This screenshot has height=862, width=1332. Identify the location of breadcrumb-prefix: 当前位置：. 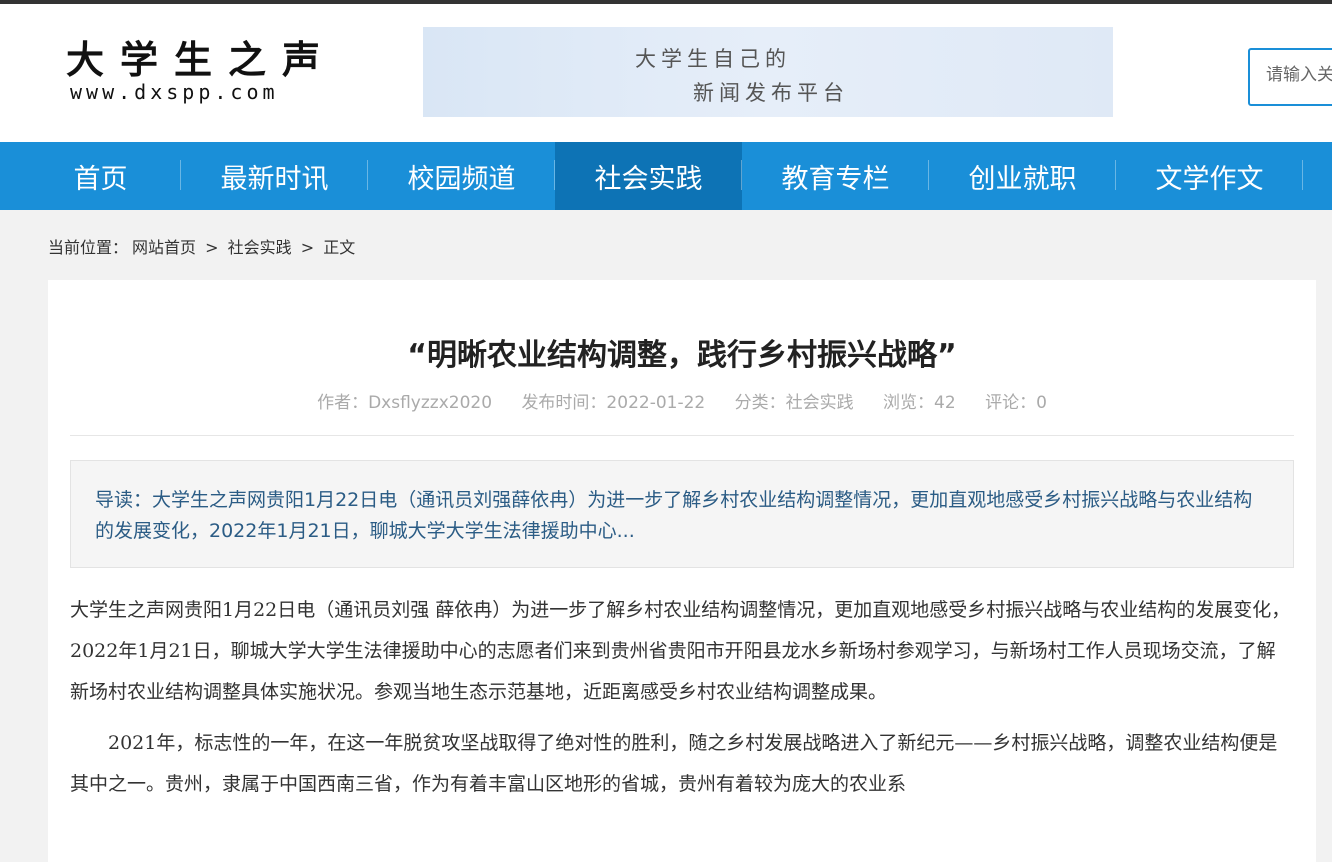
(88, 247).